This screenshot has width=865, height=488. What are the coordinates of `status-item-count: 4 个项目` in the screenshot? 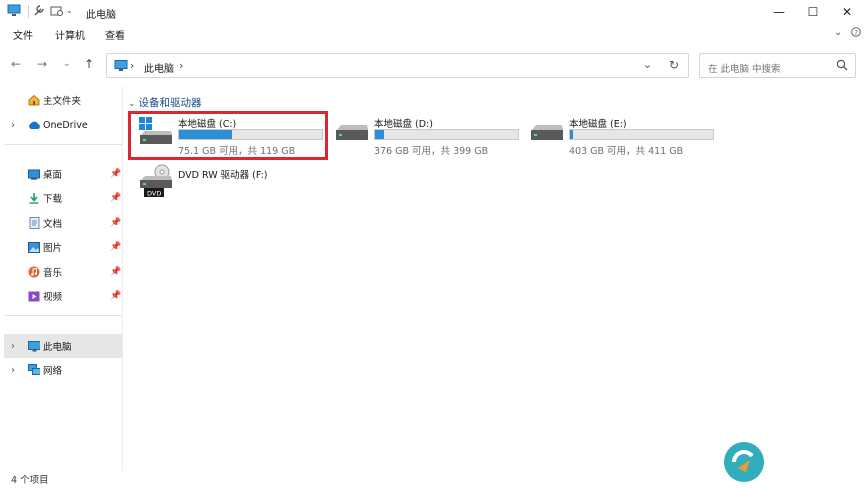 It's located at (30, 480).